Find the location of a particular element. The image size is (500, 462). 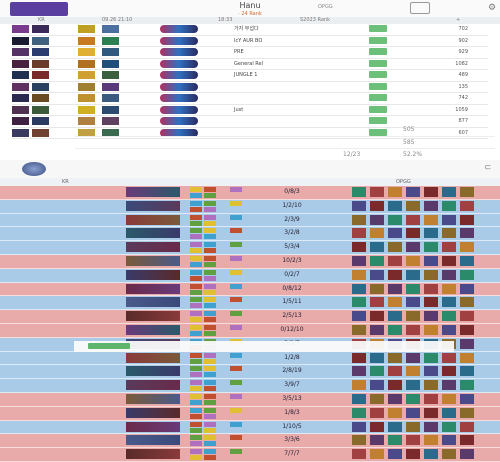

refresh-icon: ⊂ is located at coordinates (488, 168).